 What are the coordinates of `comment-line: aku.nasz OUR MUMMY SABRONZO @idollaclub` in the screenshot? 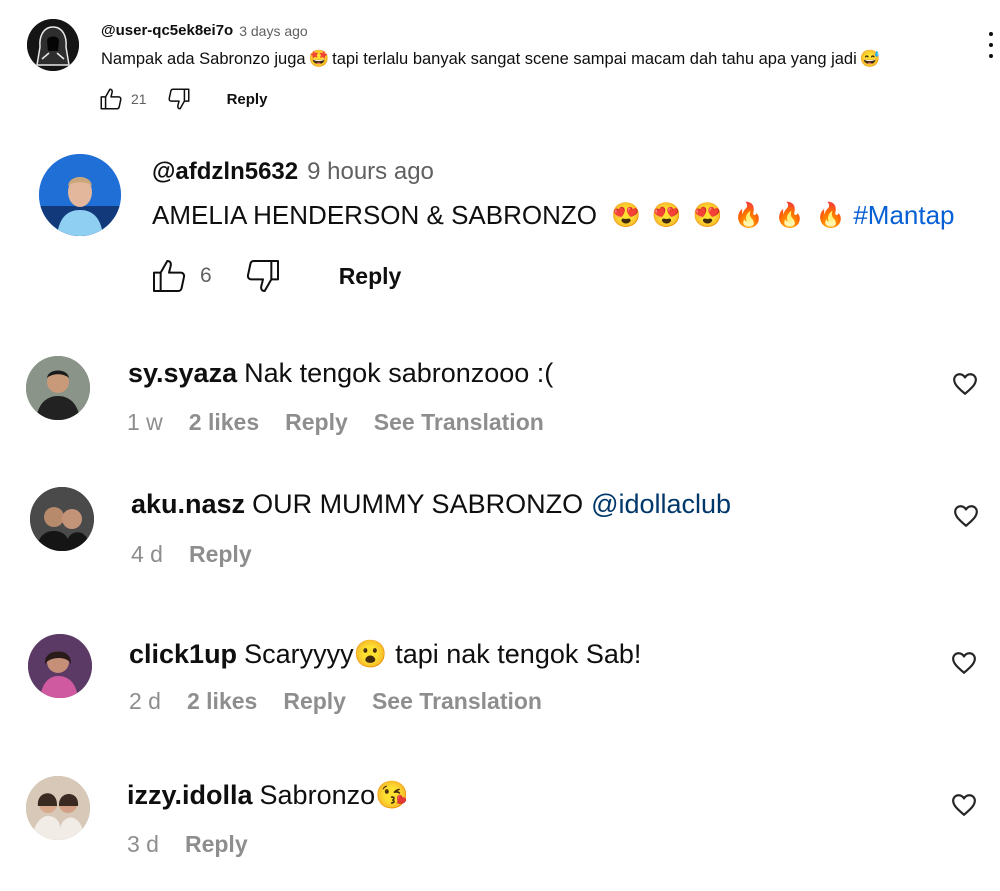 It's located at (431, 504).